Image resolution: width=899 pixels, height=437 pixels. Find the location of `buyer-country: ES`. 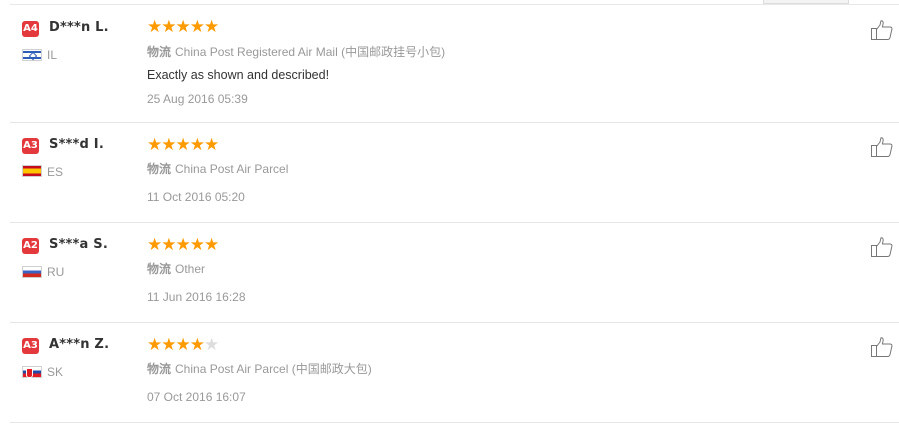

buyer-country: ES is located at coordinates (55, 172).